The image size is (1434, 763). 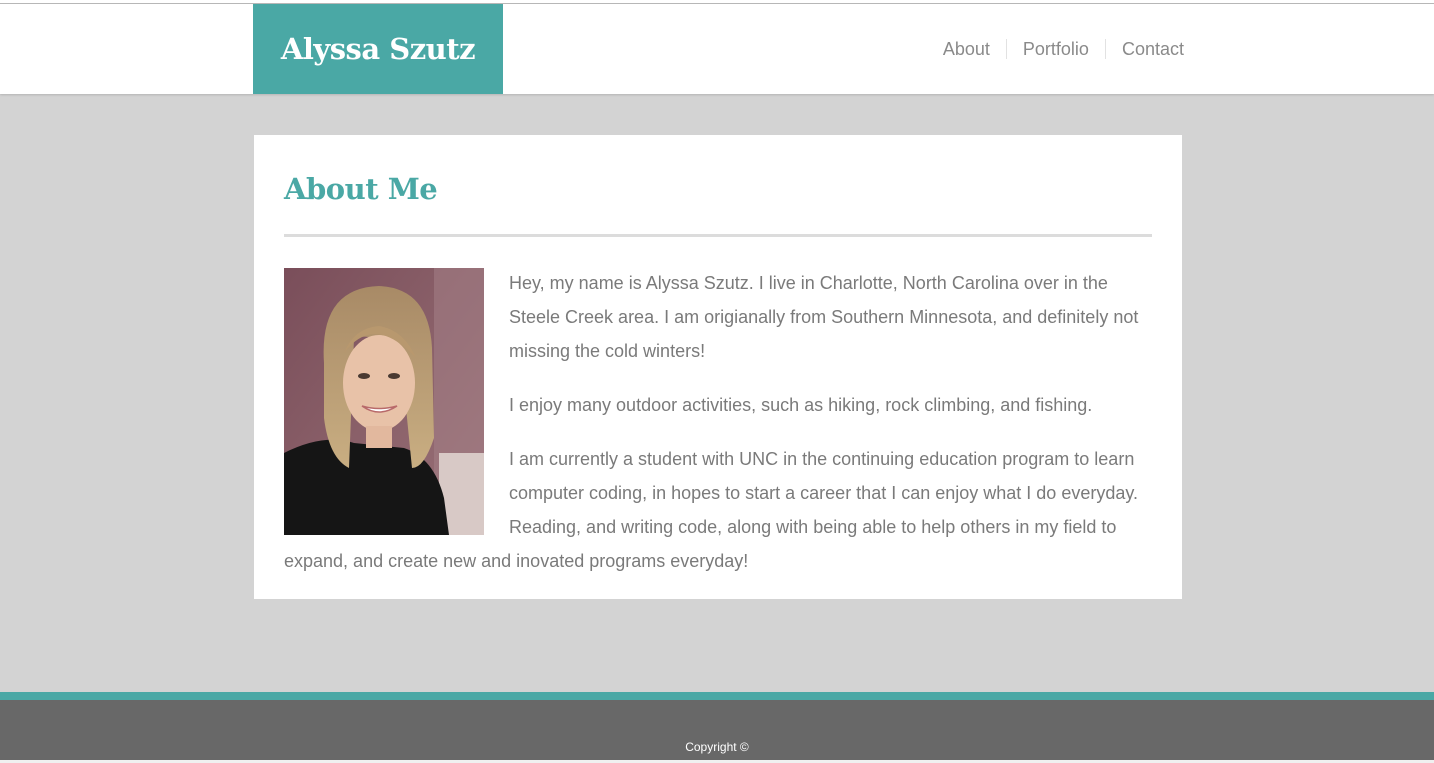 What do you see at coordinates (966, 49) in the screenshot?
I see `nav-about-link: About` at bounding box center [966, 49].